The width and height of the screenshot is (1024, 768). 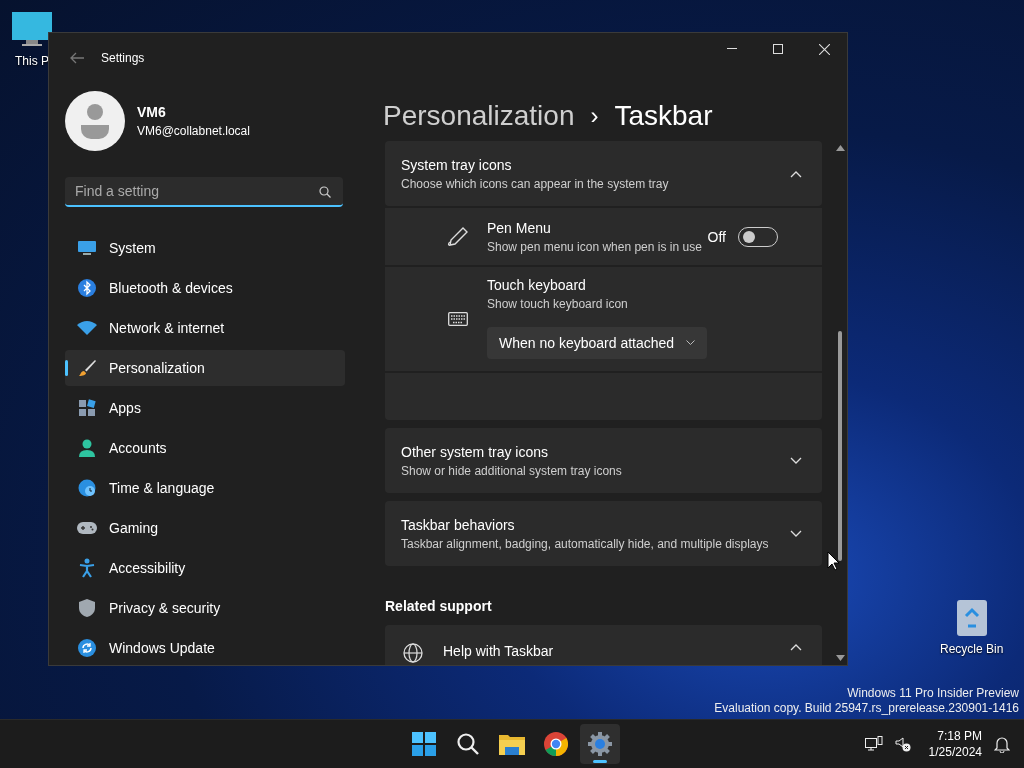 I want to click on breadcrumb-link: Personalization, so click(x=479, y=116).